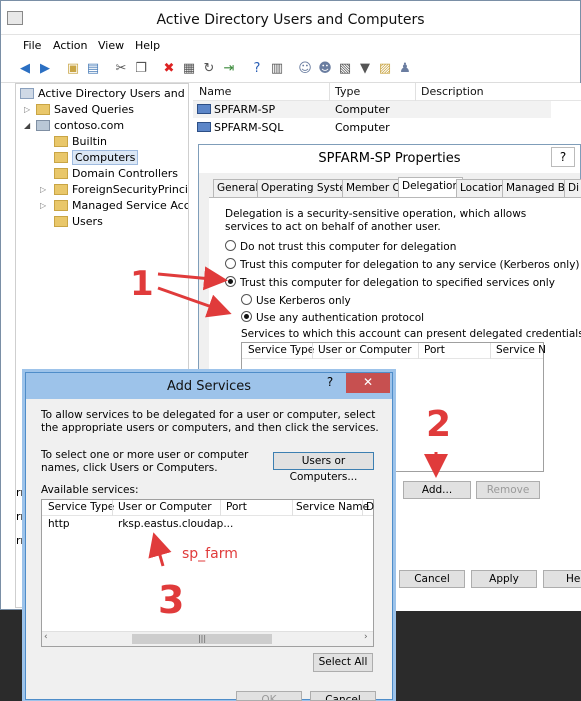 The width and height of the screenshot is (581, 701). Describe the element at coordinates (439, 424) in the screenshot. I see `annotation-step-2: 2` at that location.